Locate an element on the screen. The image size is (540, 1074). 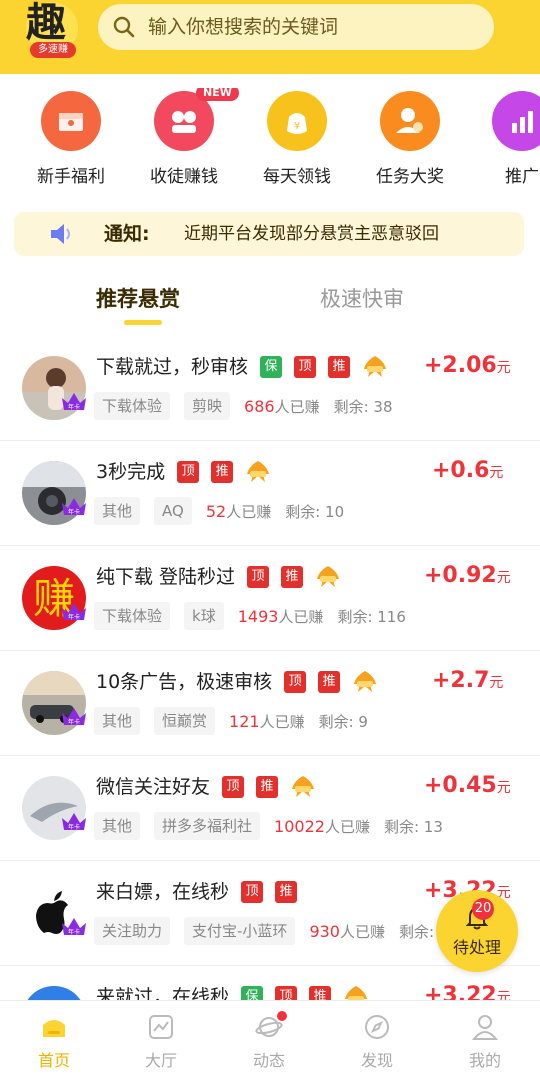
app-logo: 趣 多速赚 is located at coordinates (52, 30).